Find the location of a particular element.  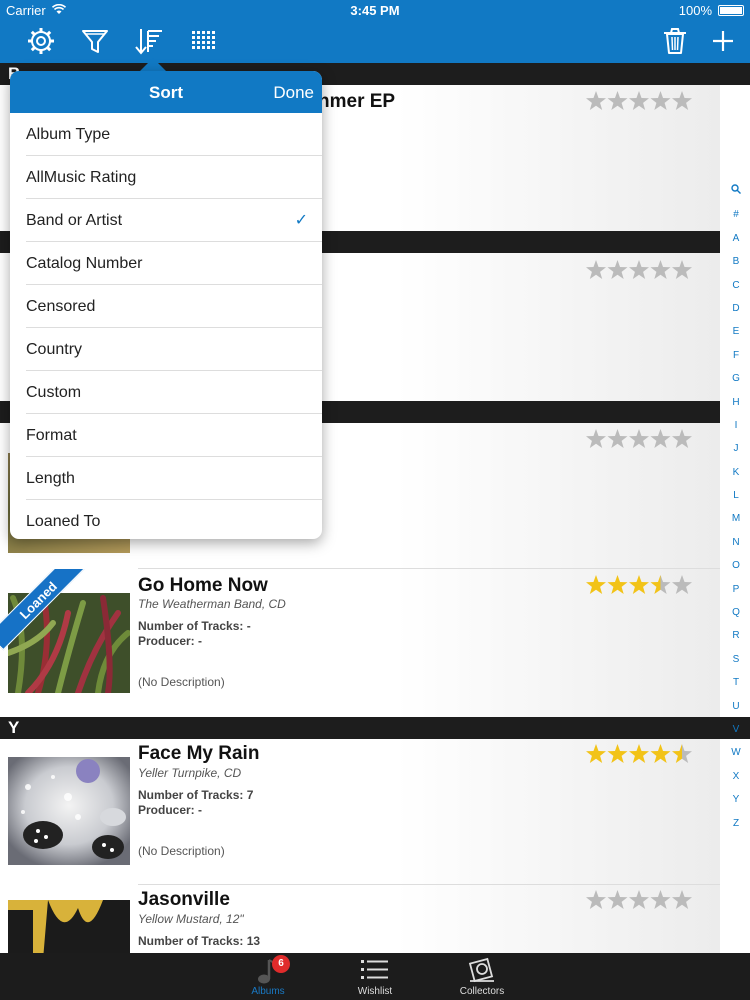

index-letter: U is located at coordinates (736, 706).